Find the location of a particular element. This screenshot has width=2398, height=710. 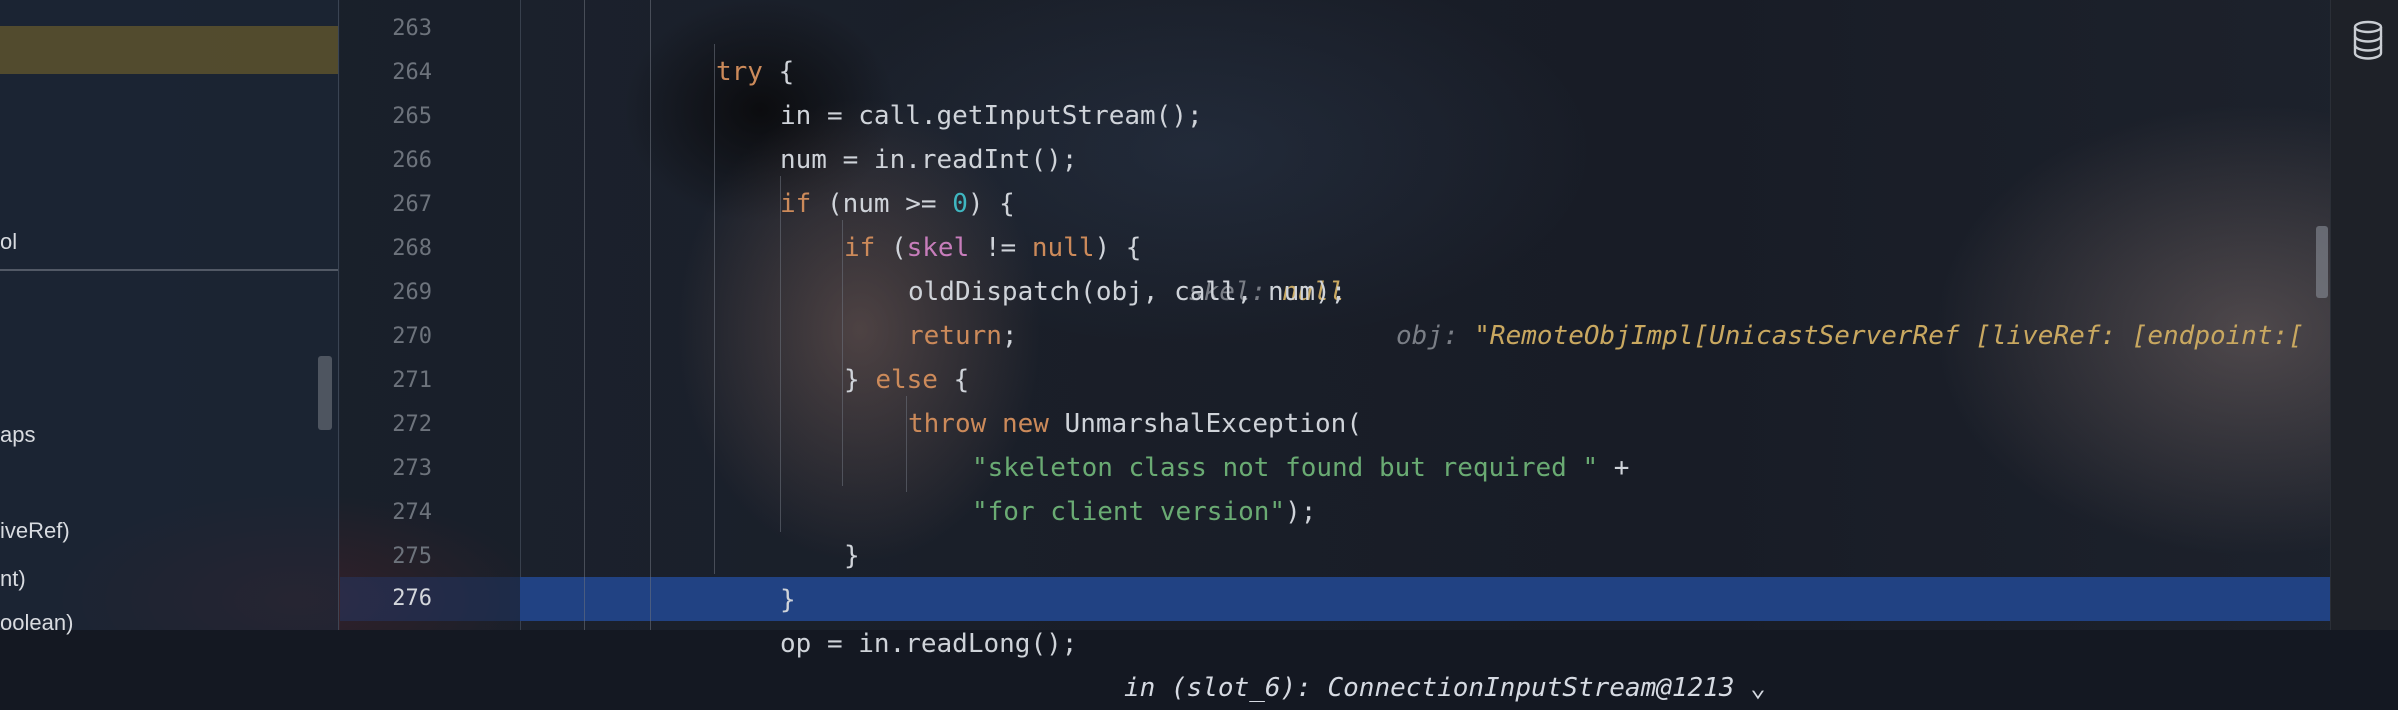

line-number: 264 is located at coordinates (412, 72).